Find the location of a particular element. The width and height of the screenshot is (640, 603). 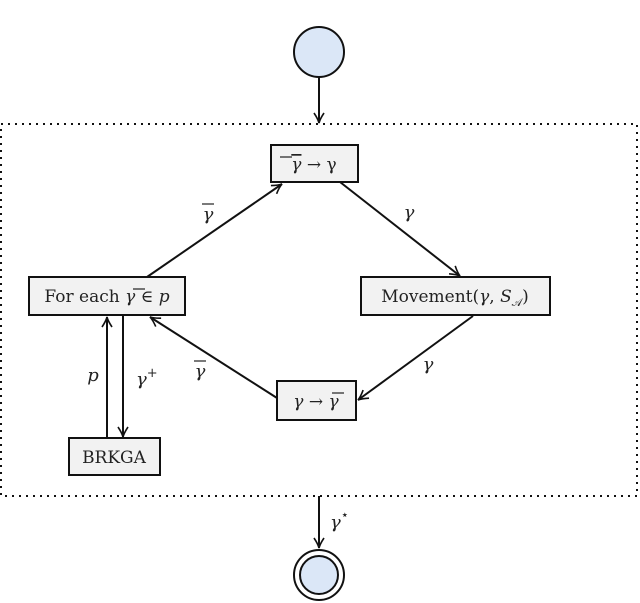

node-encode: γ → γ is located at coordinates (316, 400).